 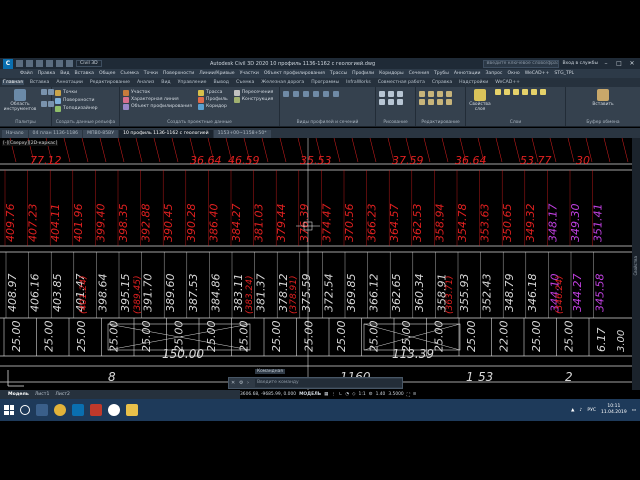 I want to click on intersections-button: Пересечения, so click(x=253, y=92).